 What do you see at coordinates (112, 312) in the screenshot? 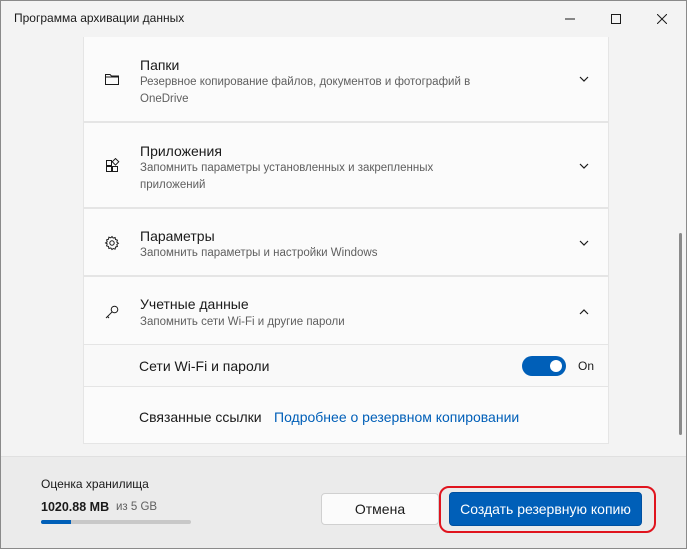
I see `key-icon` at bounding box center [112, 312].